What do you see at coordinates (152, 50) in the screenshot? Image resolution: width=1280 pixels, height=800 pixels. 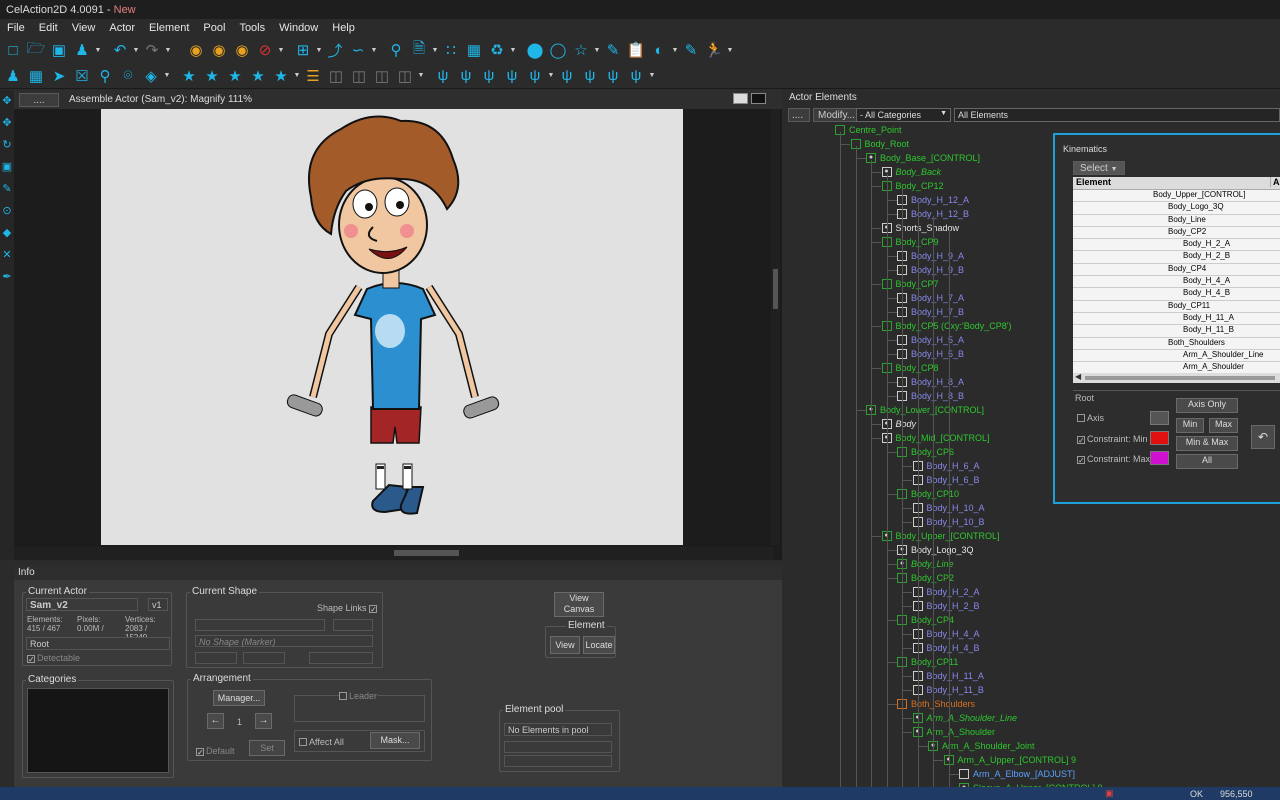 I see `redo-icon: ↷` at bounding box center [152, 50].